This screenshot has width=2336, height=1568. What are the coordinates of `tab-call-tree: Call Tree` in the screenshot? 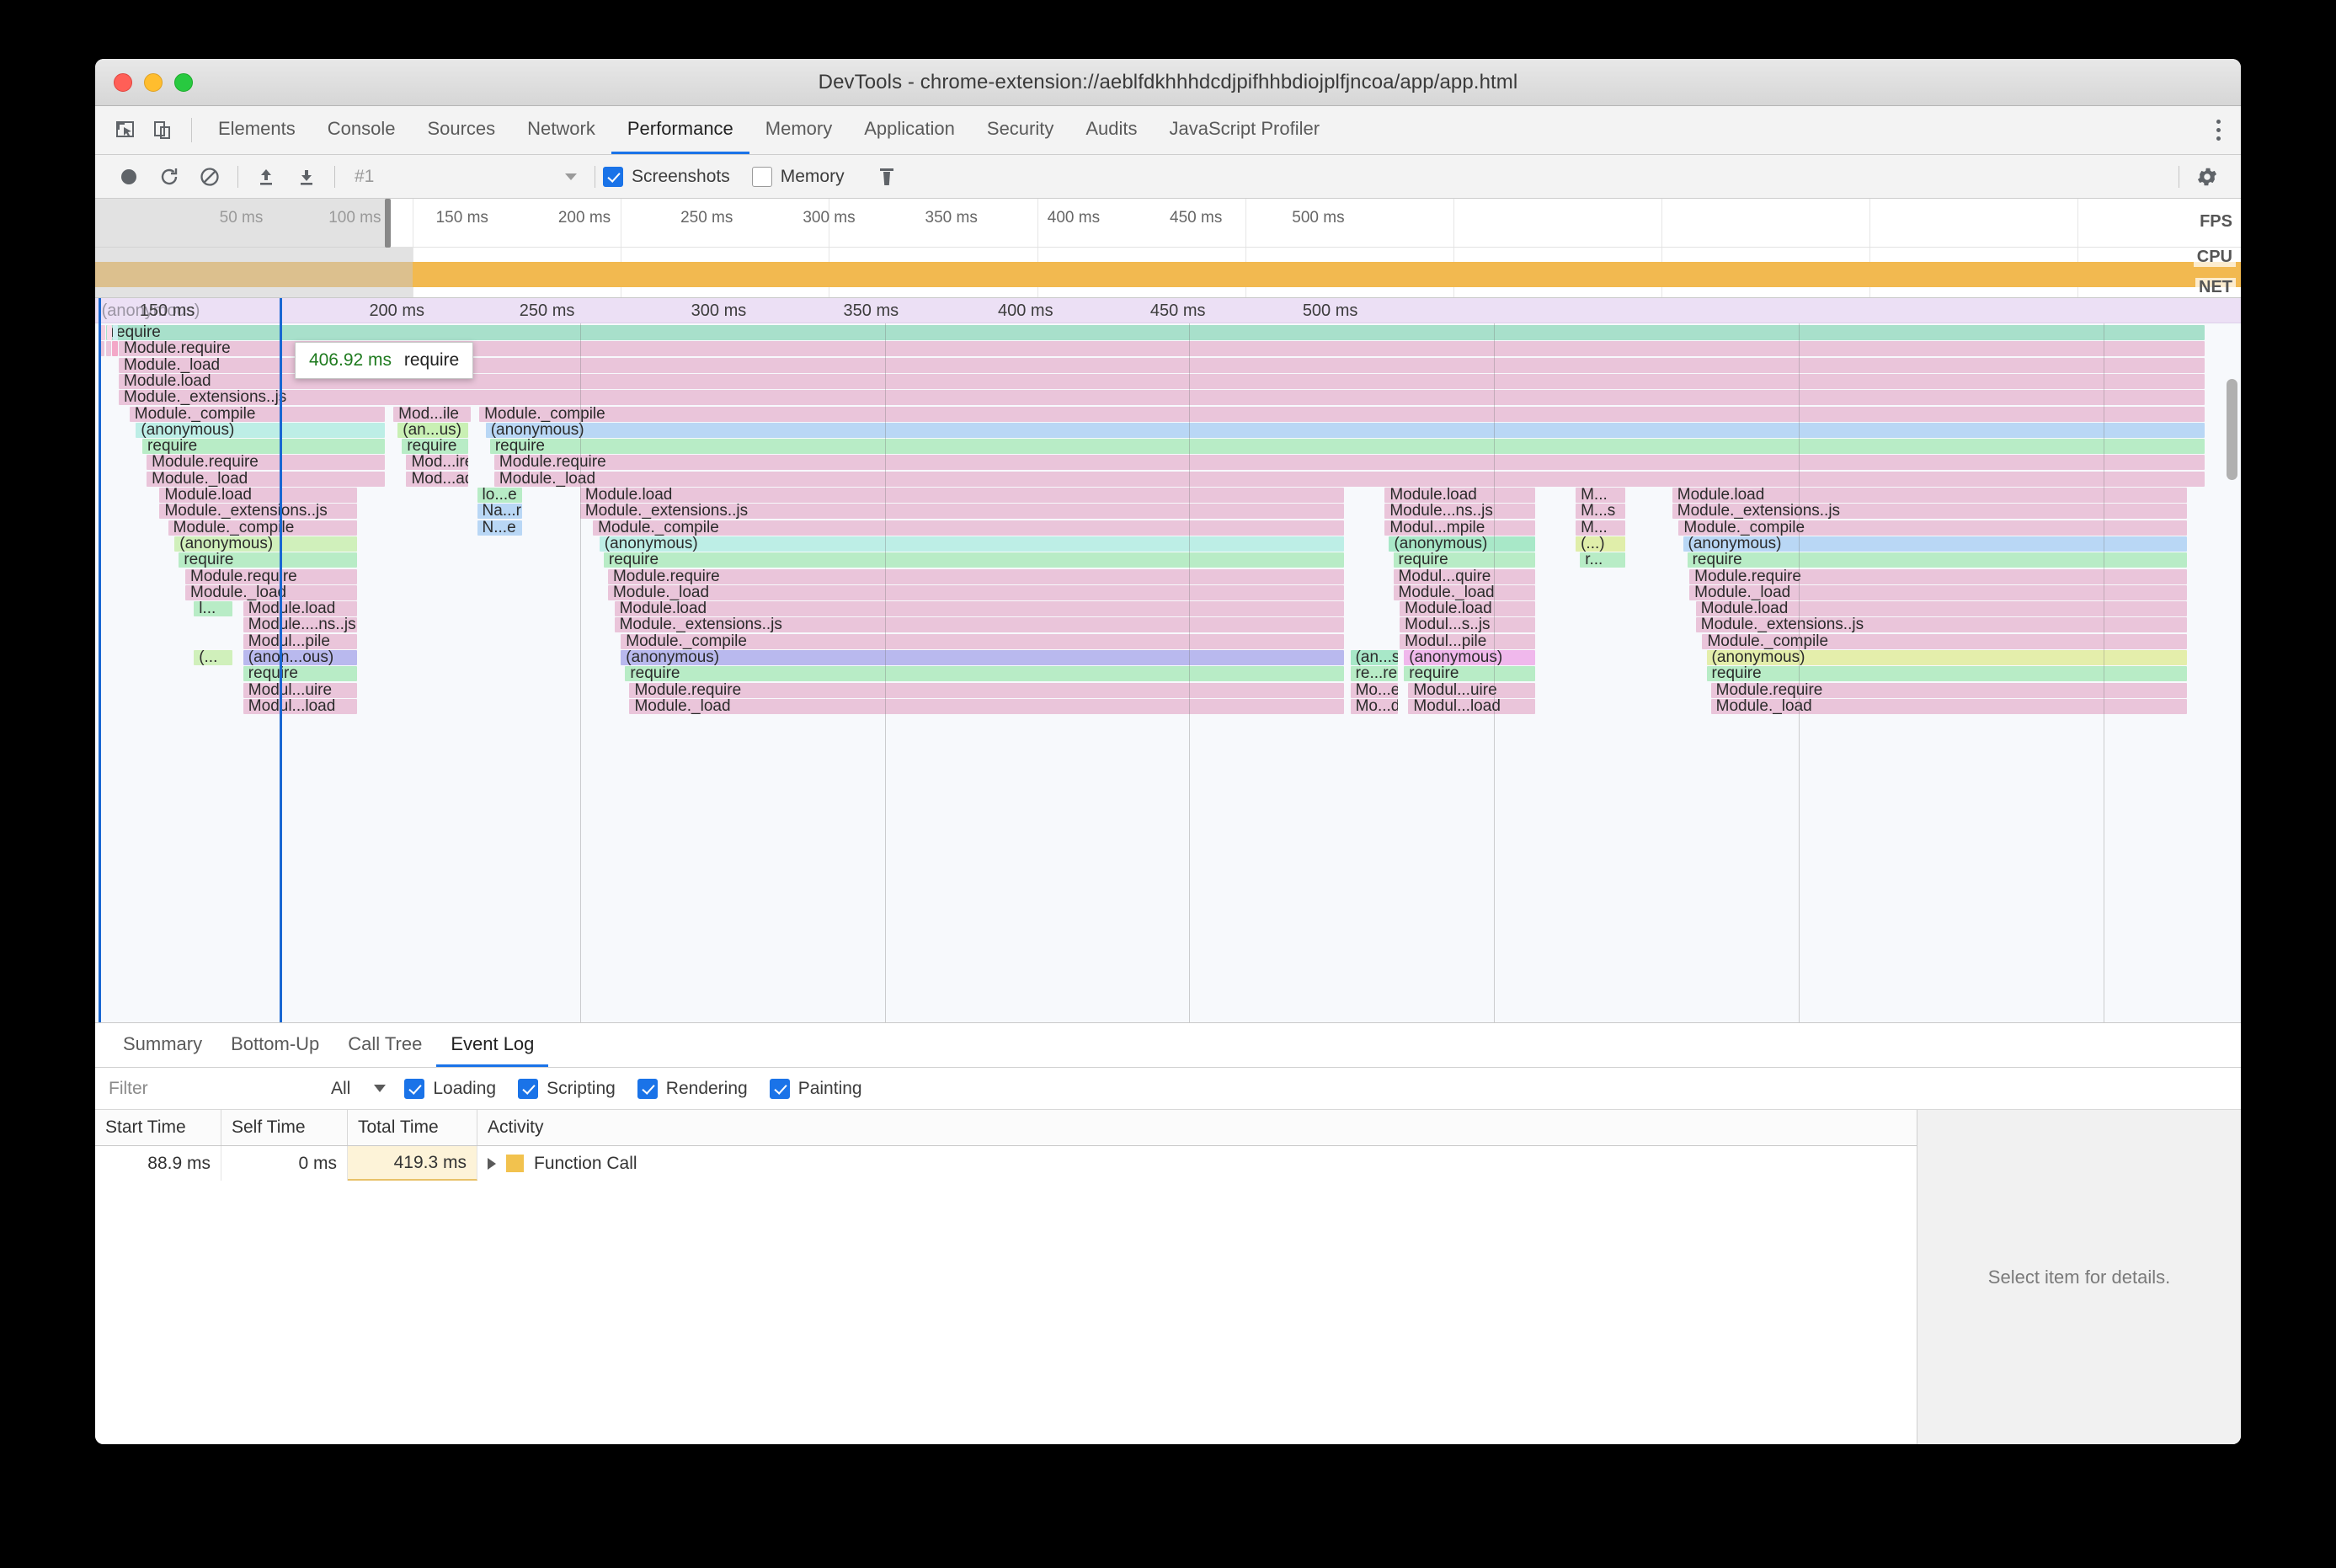 It's located at (384, 1045).